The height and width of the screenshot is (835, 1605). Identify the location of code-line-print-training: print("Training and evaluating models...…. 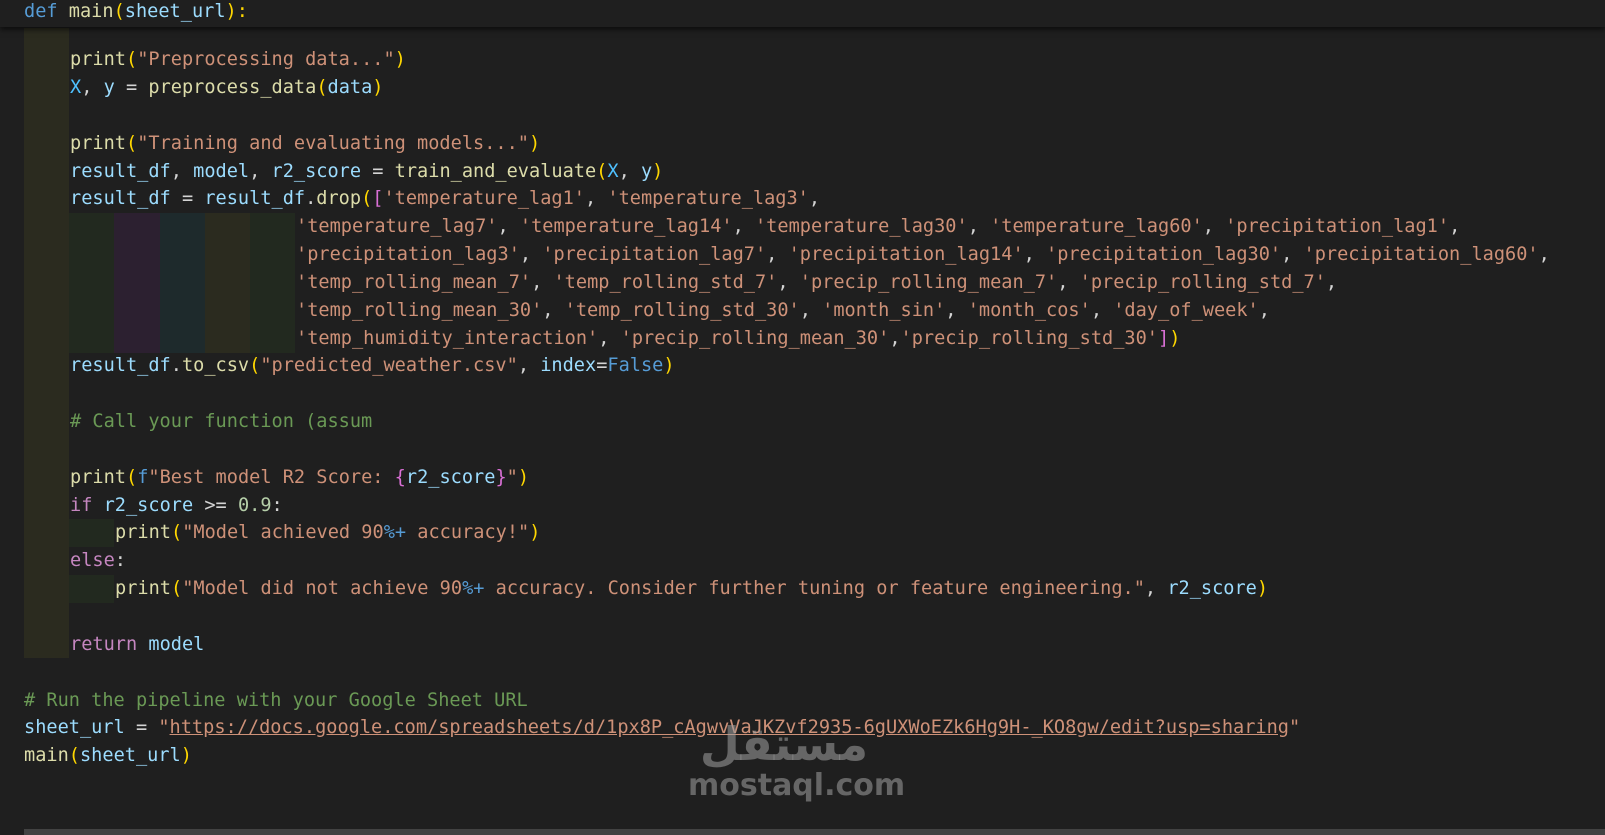
(305, 144).